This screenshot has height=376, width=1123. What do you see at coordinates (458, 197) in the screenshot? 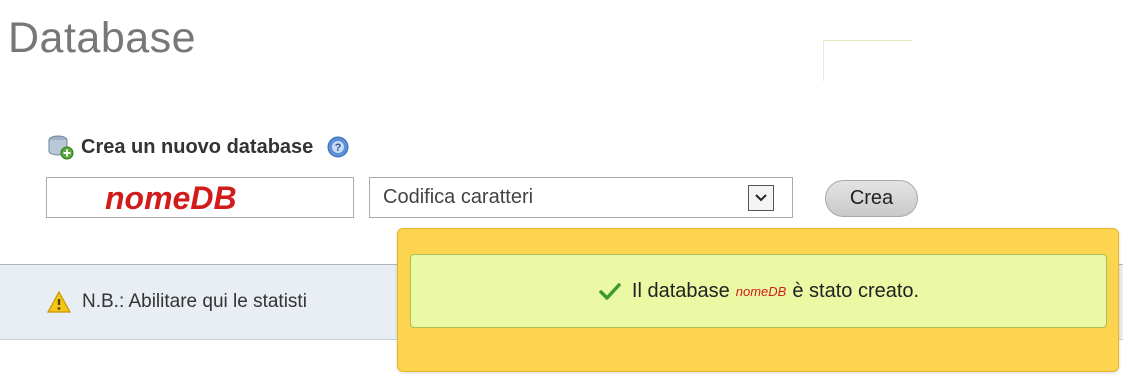
I see `charset-selected-value: Codifica caratteri` at bounding box center [458, 197].